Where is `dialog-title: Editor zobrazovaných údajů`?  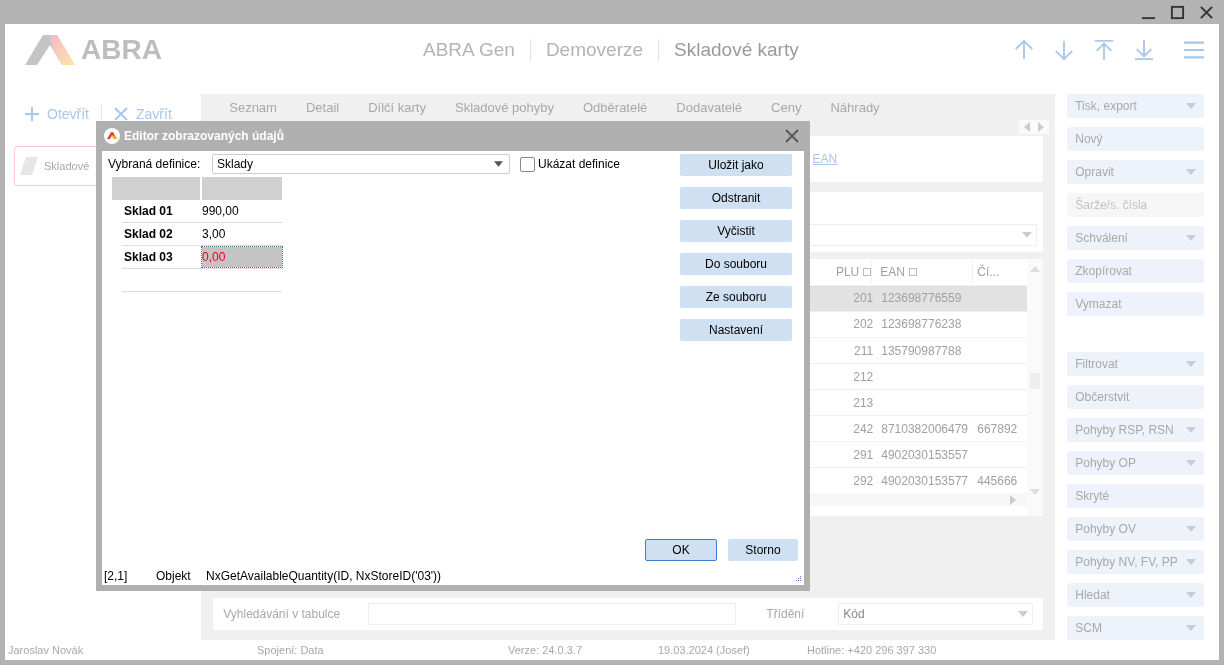 dialog-title: Editor zobrazovaných údajů is located at coordinates (204, 136).